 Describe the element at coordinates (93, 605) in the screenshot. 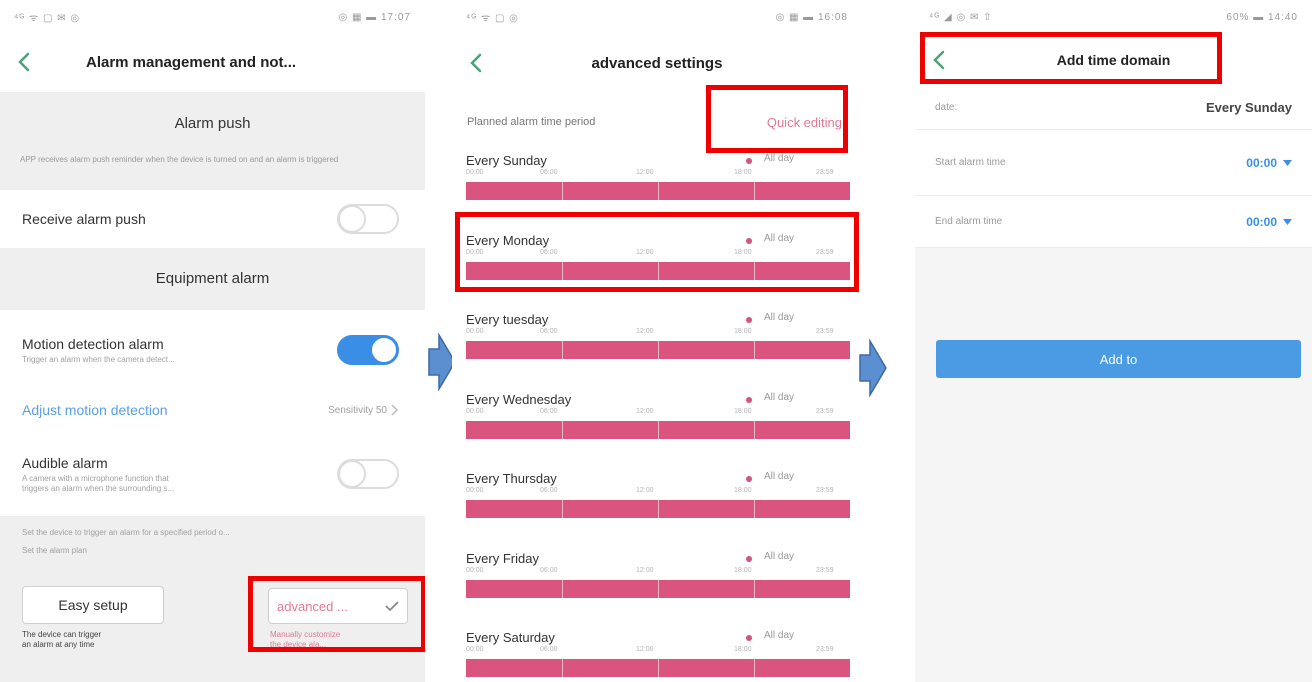

I see `easy-setup-button: Easy setup` at that location.